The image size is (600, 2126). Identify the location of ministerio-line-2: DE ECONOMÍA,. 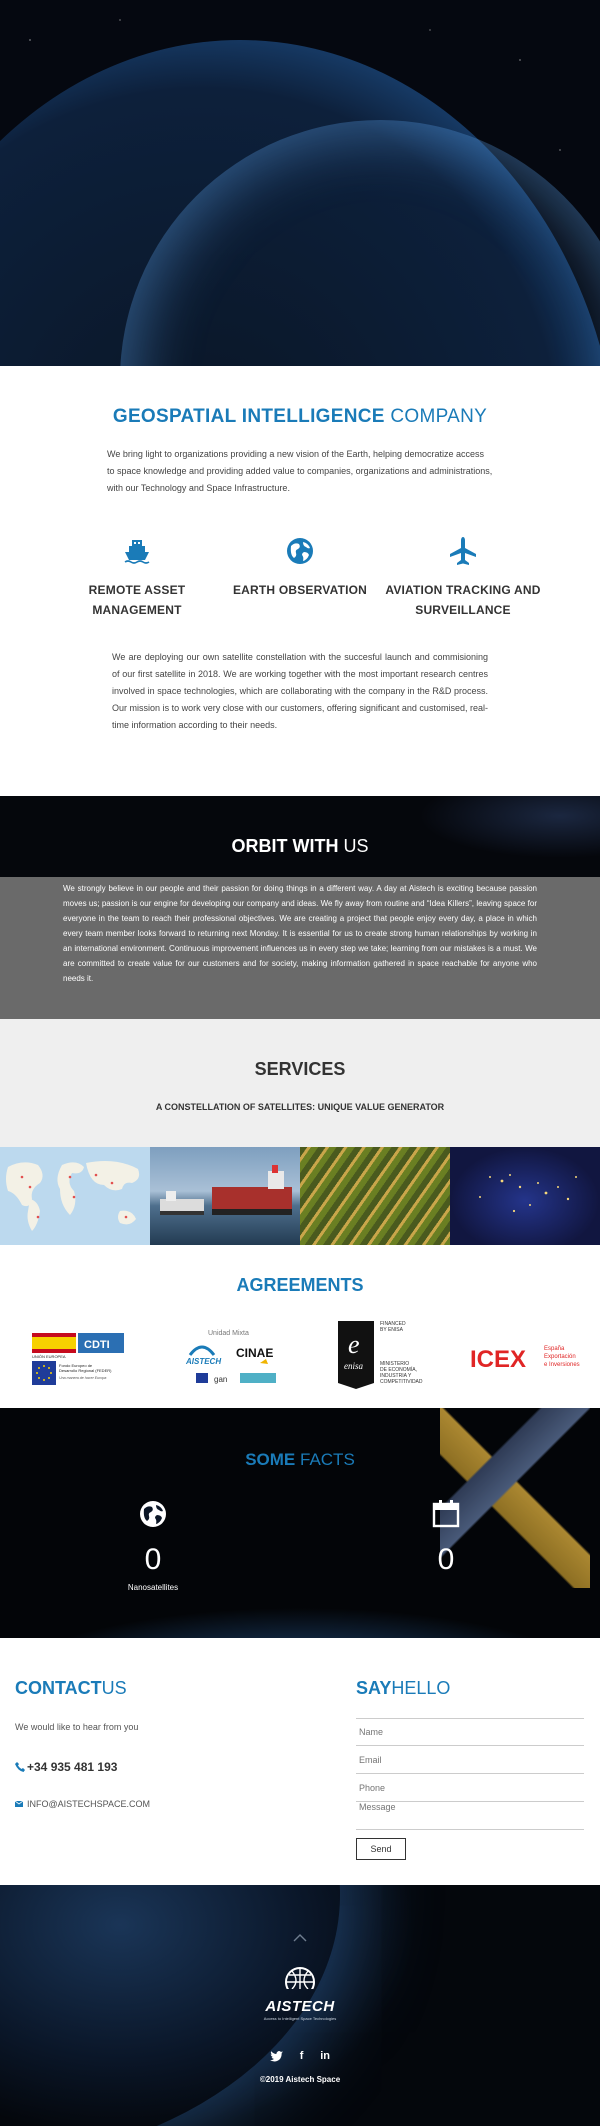
(398, 1369).